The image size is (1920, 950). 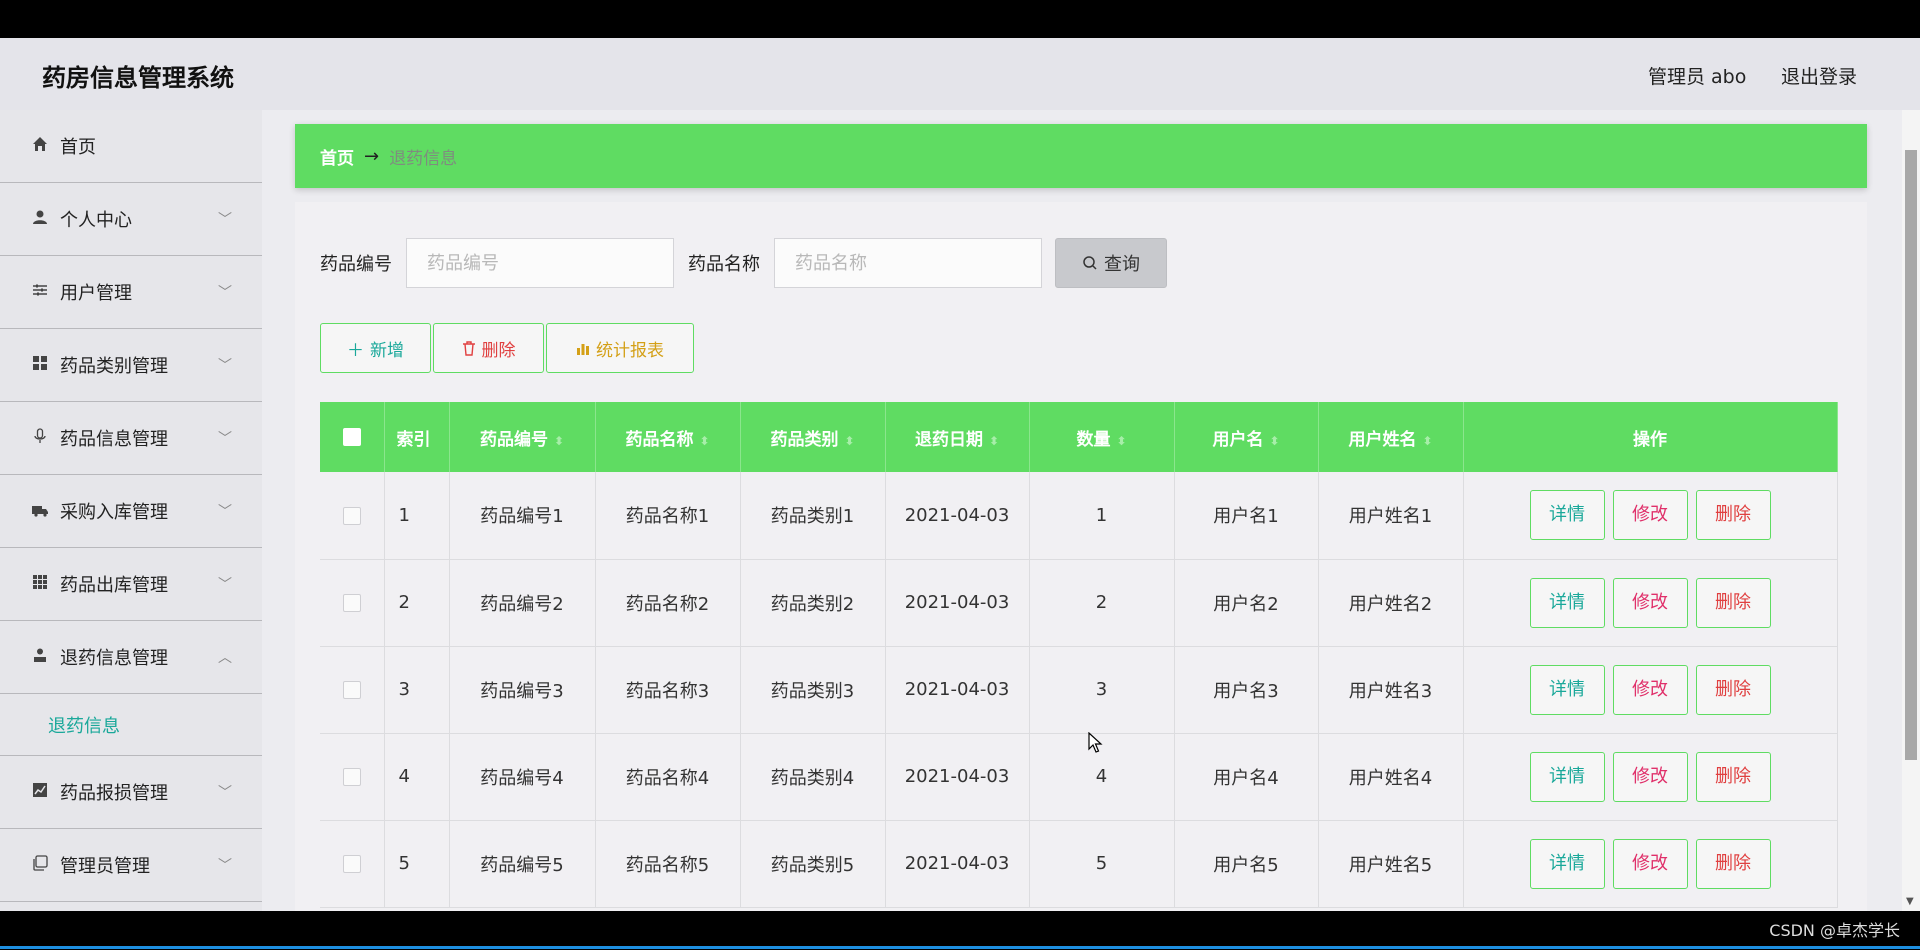 I want to click on sidebar-item-user-management: 用户管理 ﹀, so click(x=131, y=292).